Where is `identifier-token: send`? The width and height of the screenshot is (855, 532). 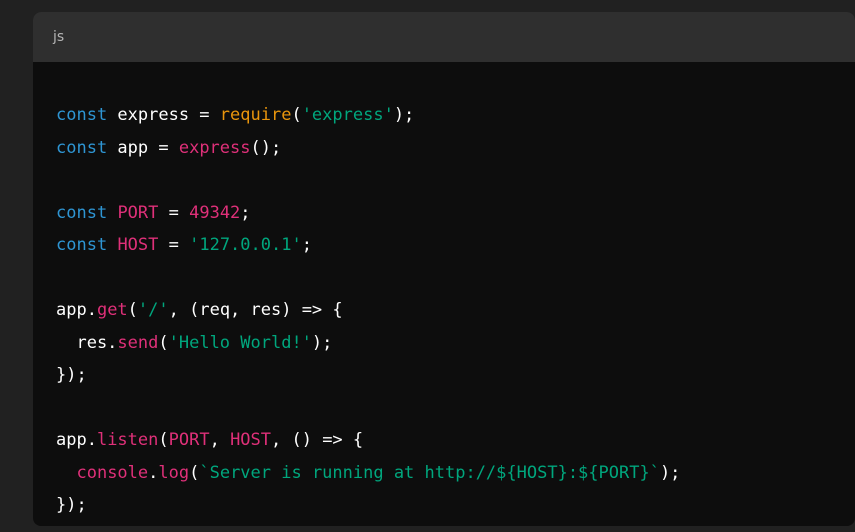 identifier-token: send is located at coordinates (138, 342).